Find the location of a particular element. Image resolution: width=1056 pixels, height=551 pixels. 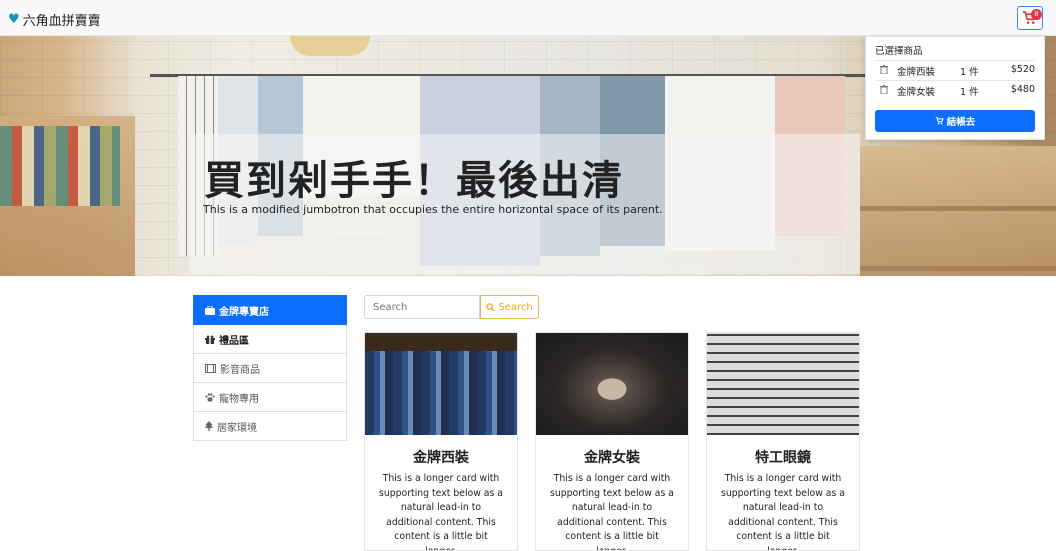

category-sidebar: 金牌專賣店 禮品區 影音商品 寵物專用 居家環境 is located at coordinates (270, 368).